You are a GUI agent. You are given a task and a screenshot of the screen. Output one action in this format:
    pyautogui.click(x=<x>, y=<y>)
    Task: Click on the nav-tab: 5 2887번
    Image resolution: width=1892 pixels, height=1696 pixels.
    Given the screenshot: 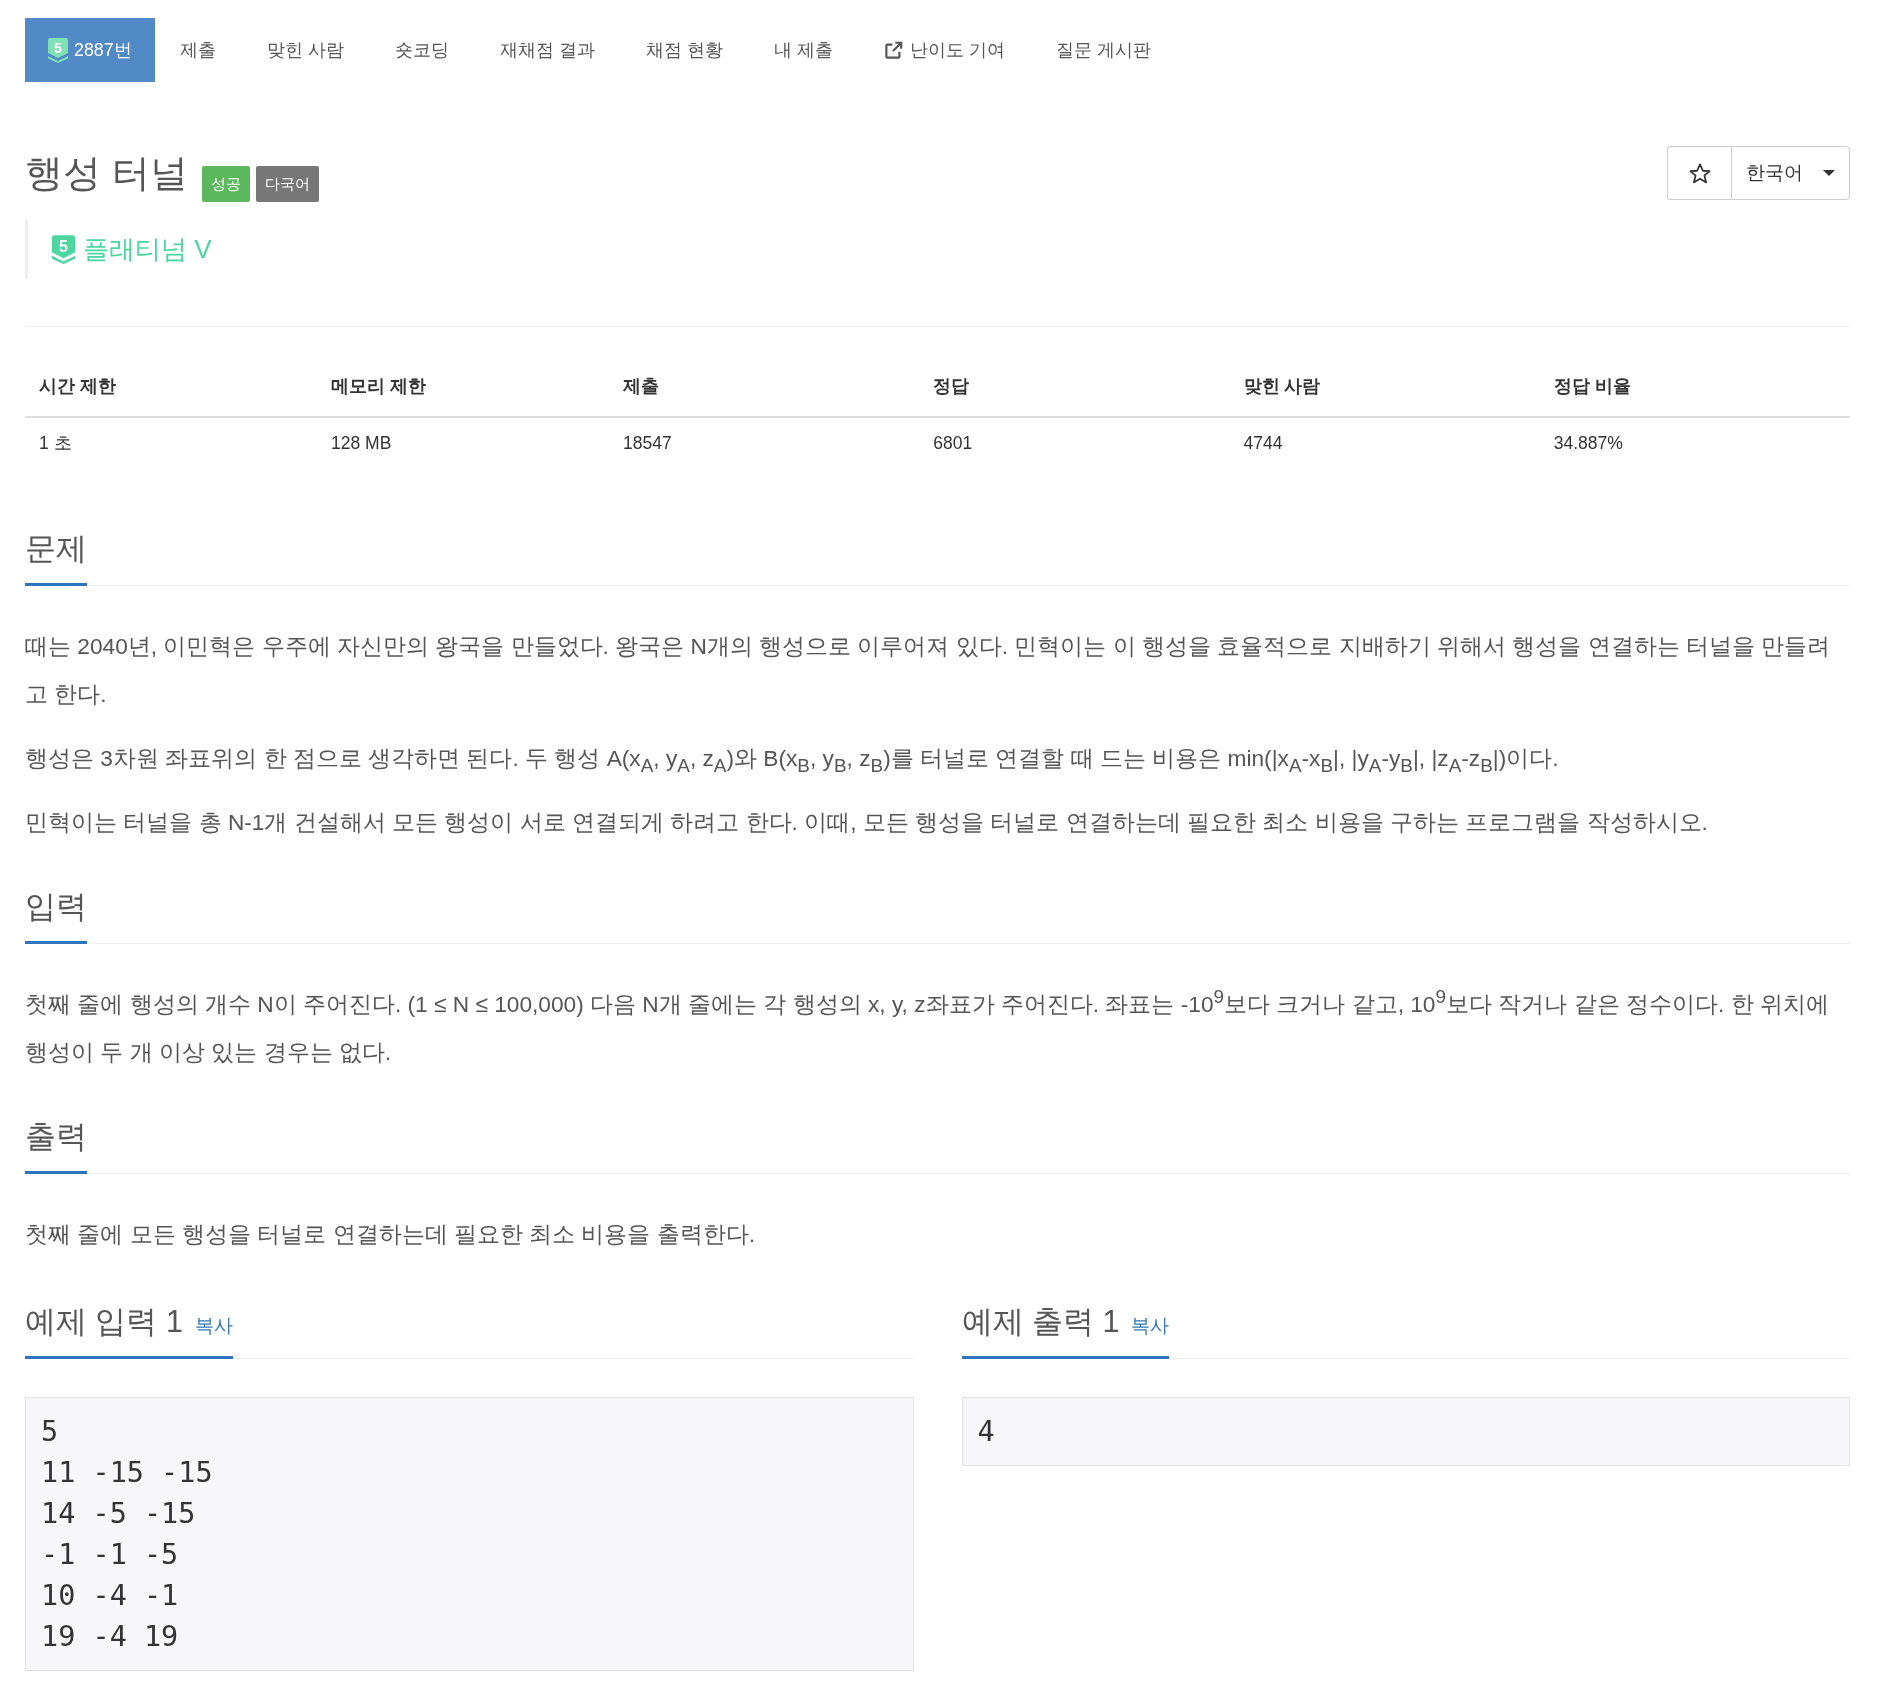 What is the action you would take?
    pyautogui.click(x=90, y=50)
    